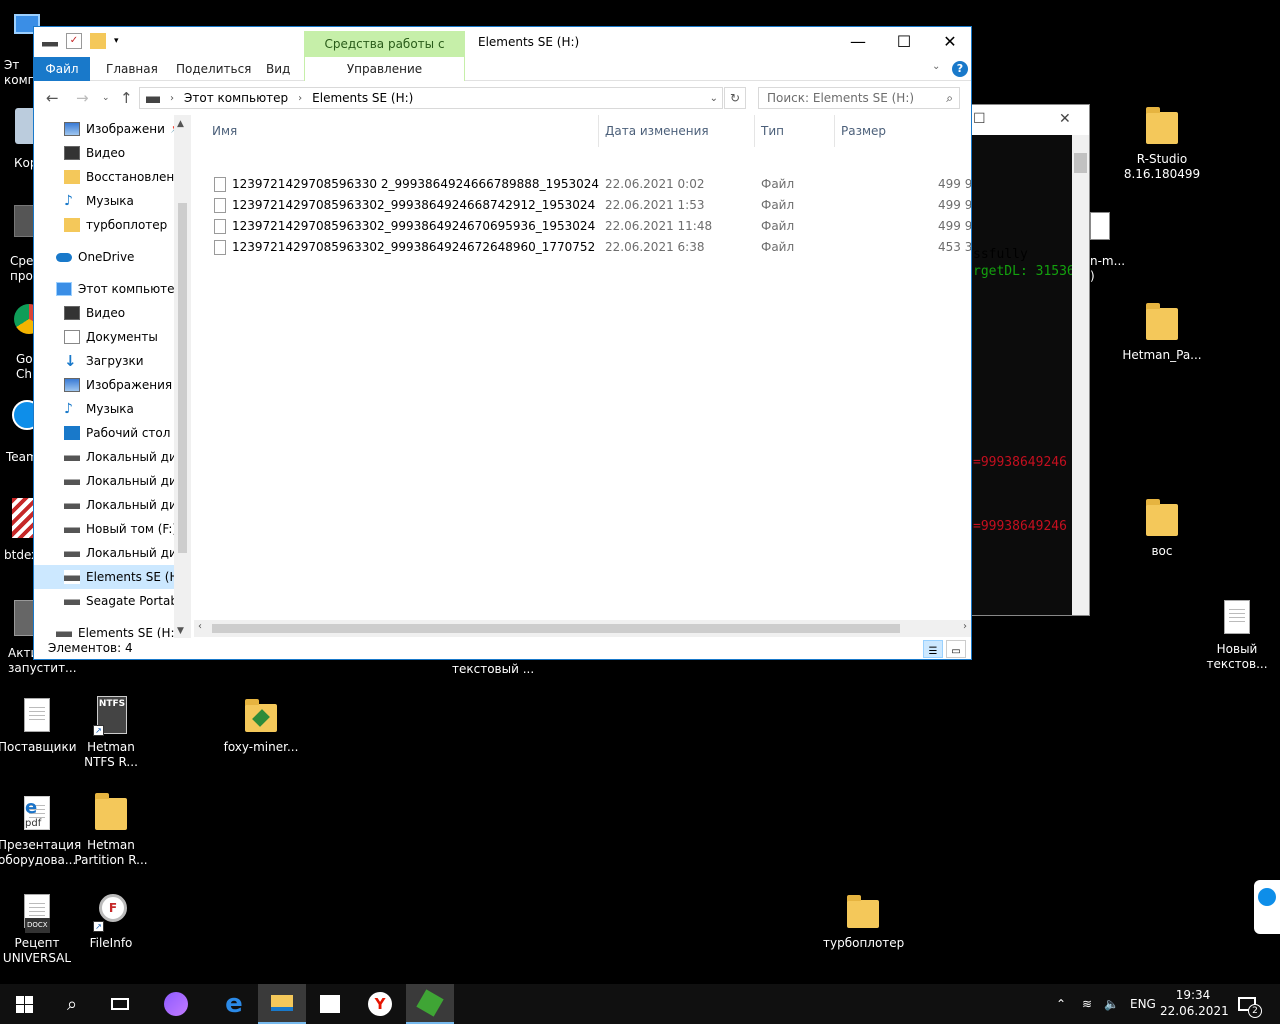 This screenshot has height=1024, width=1280. I want to click on nav-item: Новый том (F:), so click(120, 529).